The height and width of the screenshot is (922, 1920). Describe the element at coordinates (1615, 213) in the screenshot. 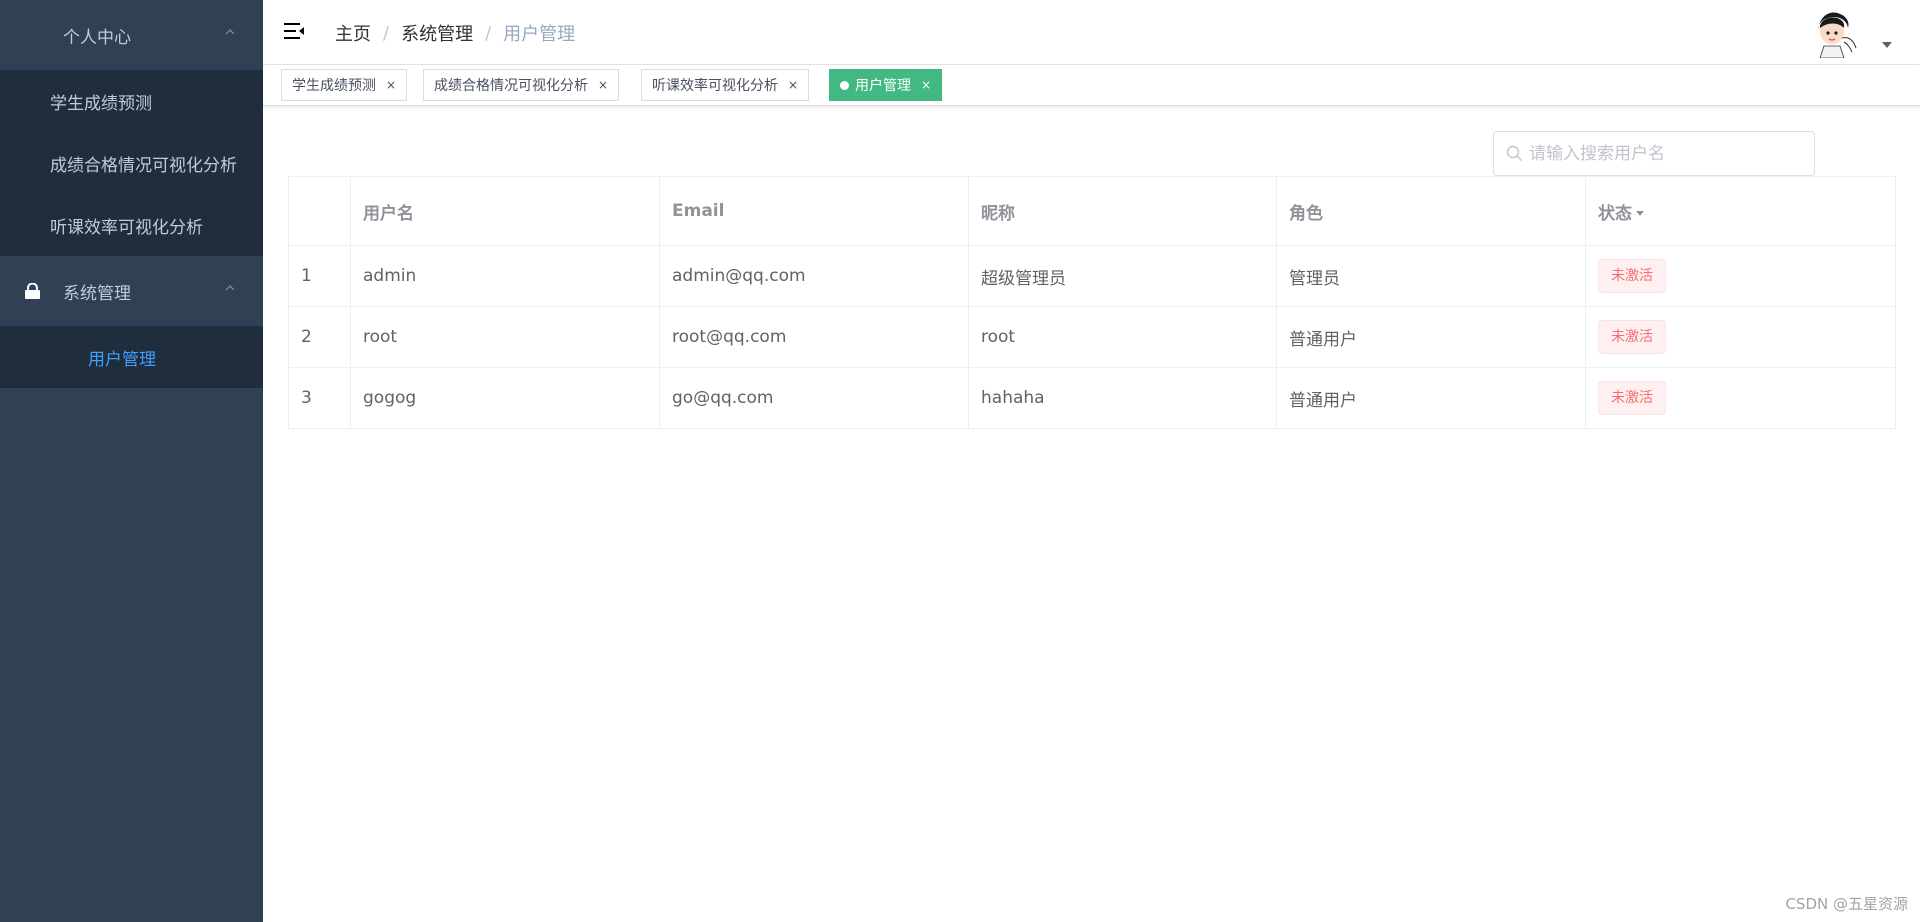

I see `column-header-status-label: 状态` at that location.